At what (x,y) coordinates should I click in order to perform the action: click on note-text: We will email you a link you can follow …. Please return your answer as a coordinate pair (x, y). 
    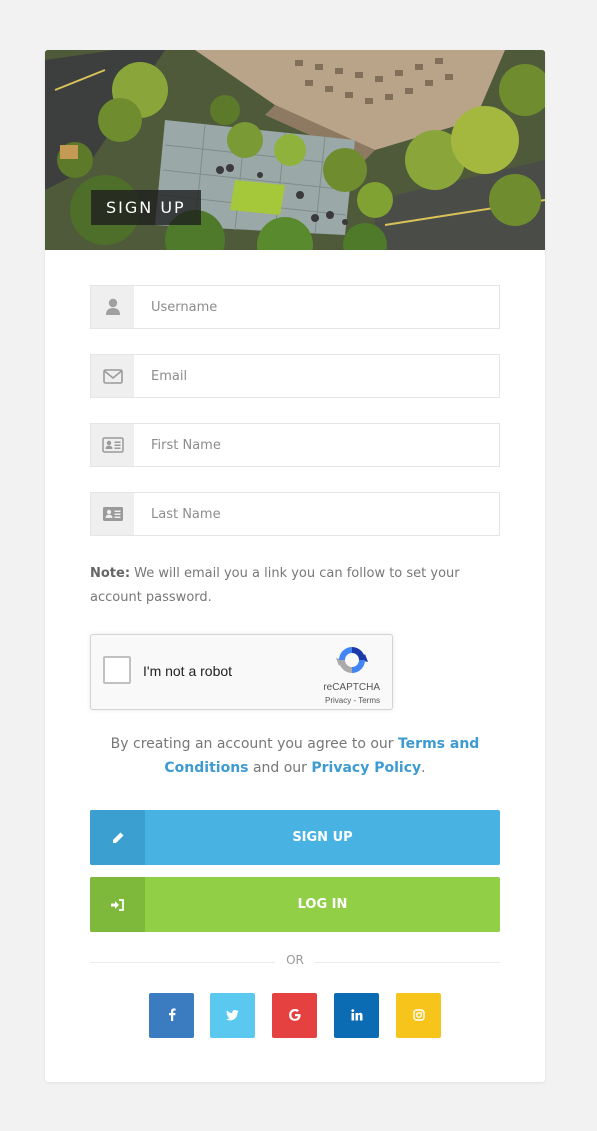
    Looking at the image, I should click on (275, 585).